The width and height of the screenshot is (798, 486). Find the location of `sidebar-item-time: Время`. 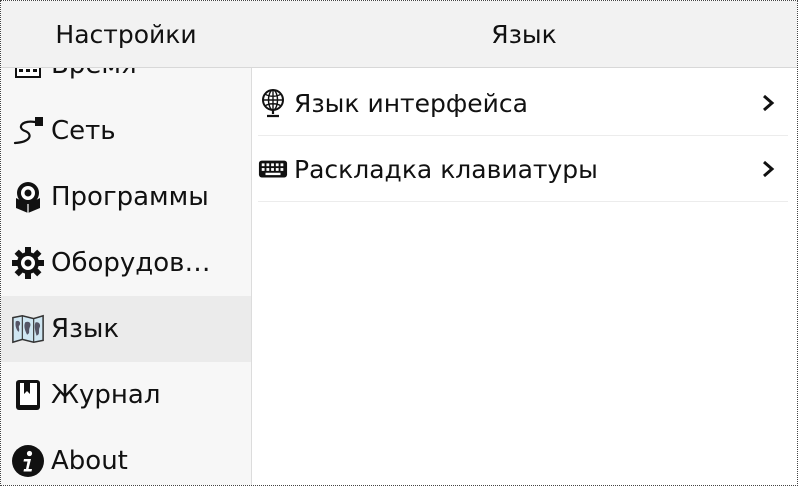

sidebar-item-time: Время is located at coordinates (126, 83).